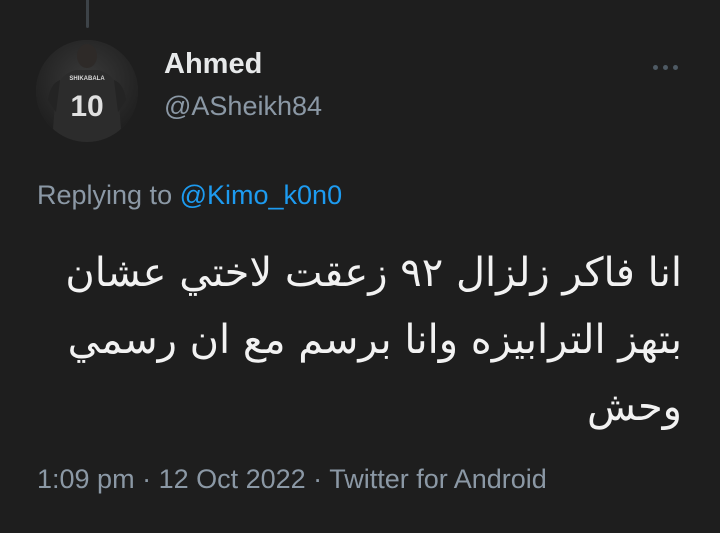 The width and height of the screenshot is (720, 533). I want to click on thread-connector-line, so click(87, 14).